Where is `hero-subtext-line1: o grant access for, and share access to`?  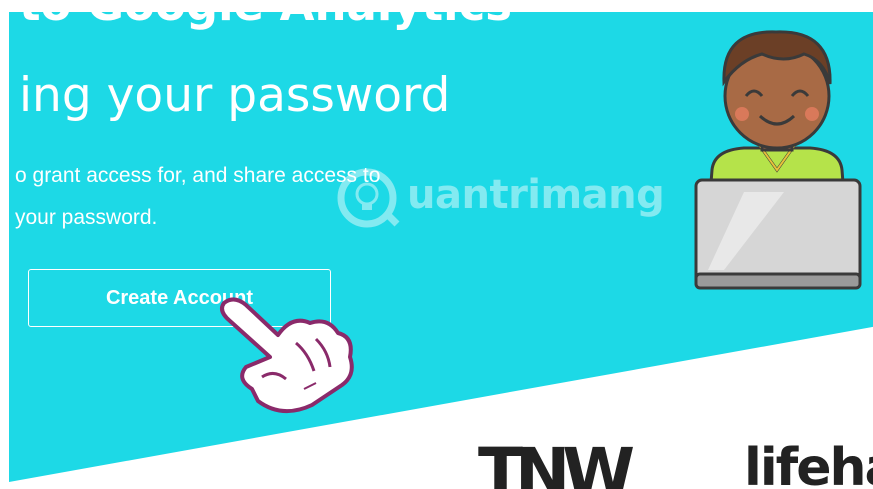 hero-subtext-line1: o grant access for, and share access to is located at coordinates (198, 175).